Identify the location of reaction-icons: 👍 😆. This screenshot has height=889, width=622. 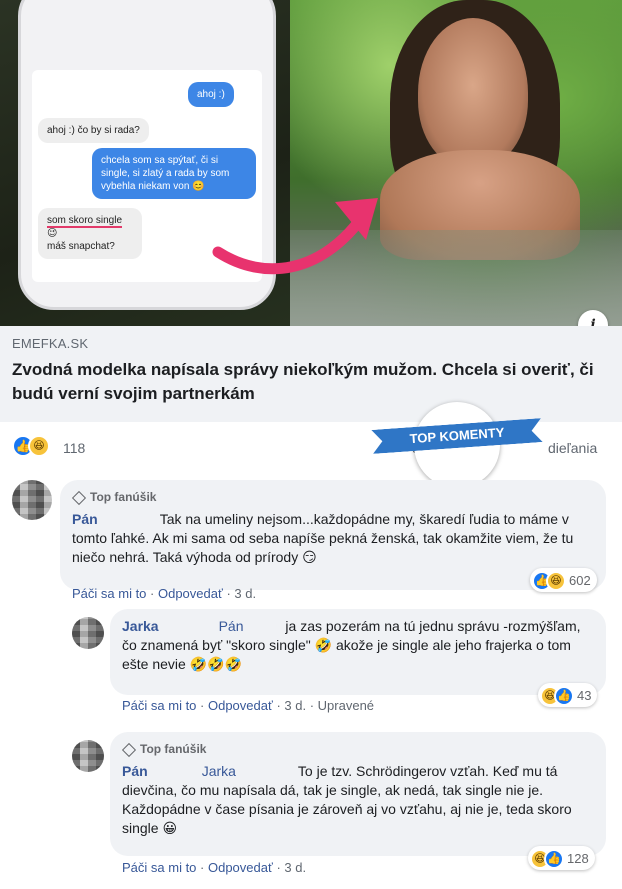
(31, 446).